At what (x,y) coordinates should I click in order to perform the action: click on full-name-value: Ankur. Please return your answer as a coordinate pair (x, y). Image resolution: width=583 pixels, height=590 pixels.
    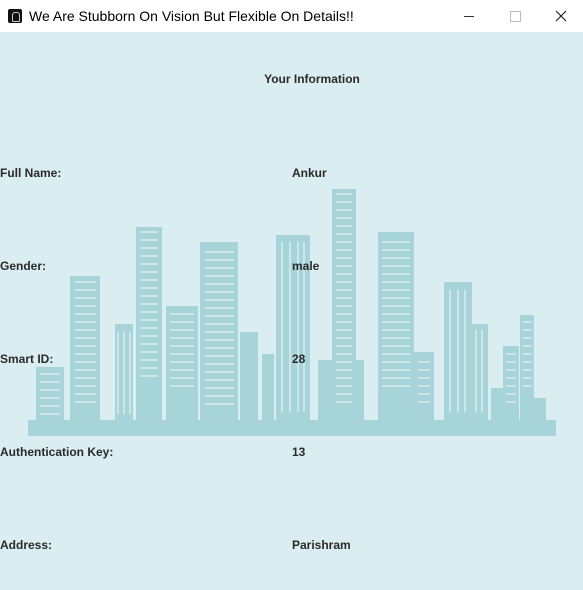
    Looking at the image, I should click on (309, 173).